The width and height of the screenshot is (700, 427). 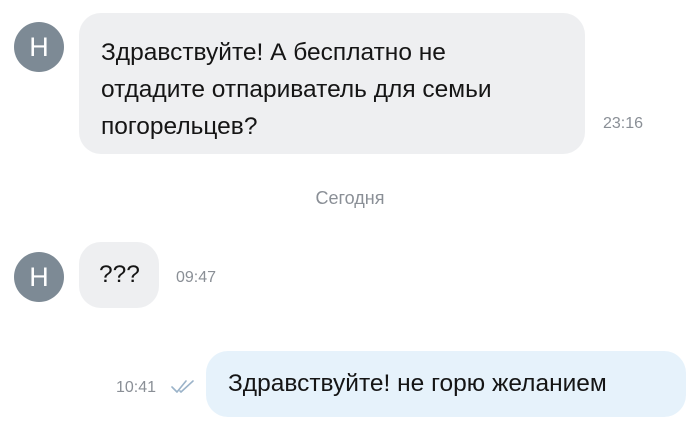 I want to click on message-bubble-outgoing: Здравствуйте! не горю желанием, so click(x=446, y=384).